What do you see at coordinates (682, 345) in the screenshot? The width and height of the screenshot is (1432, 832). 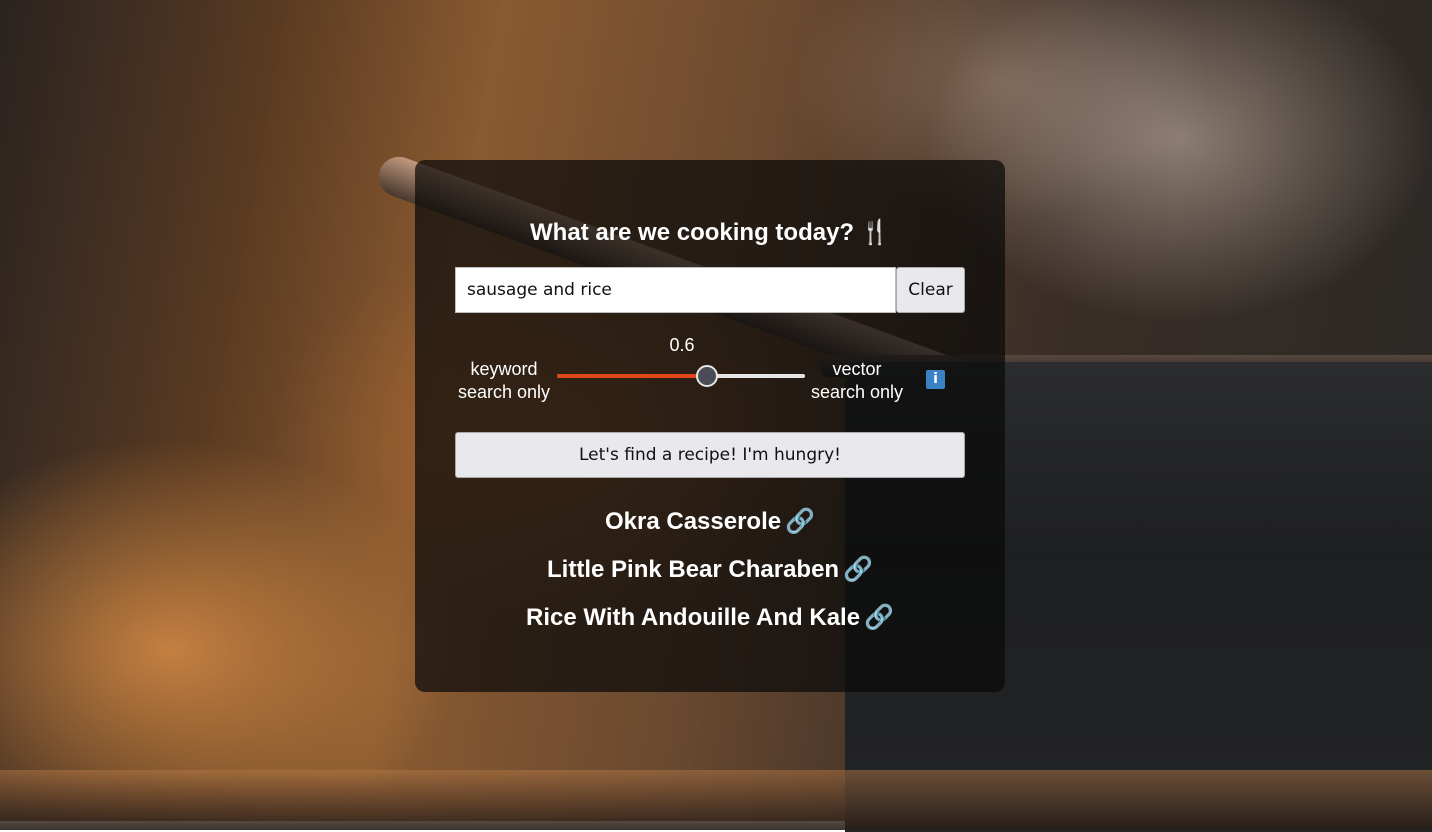 I see `slider-value: 0.6` at bounding box center [682, 345].